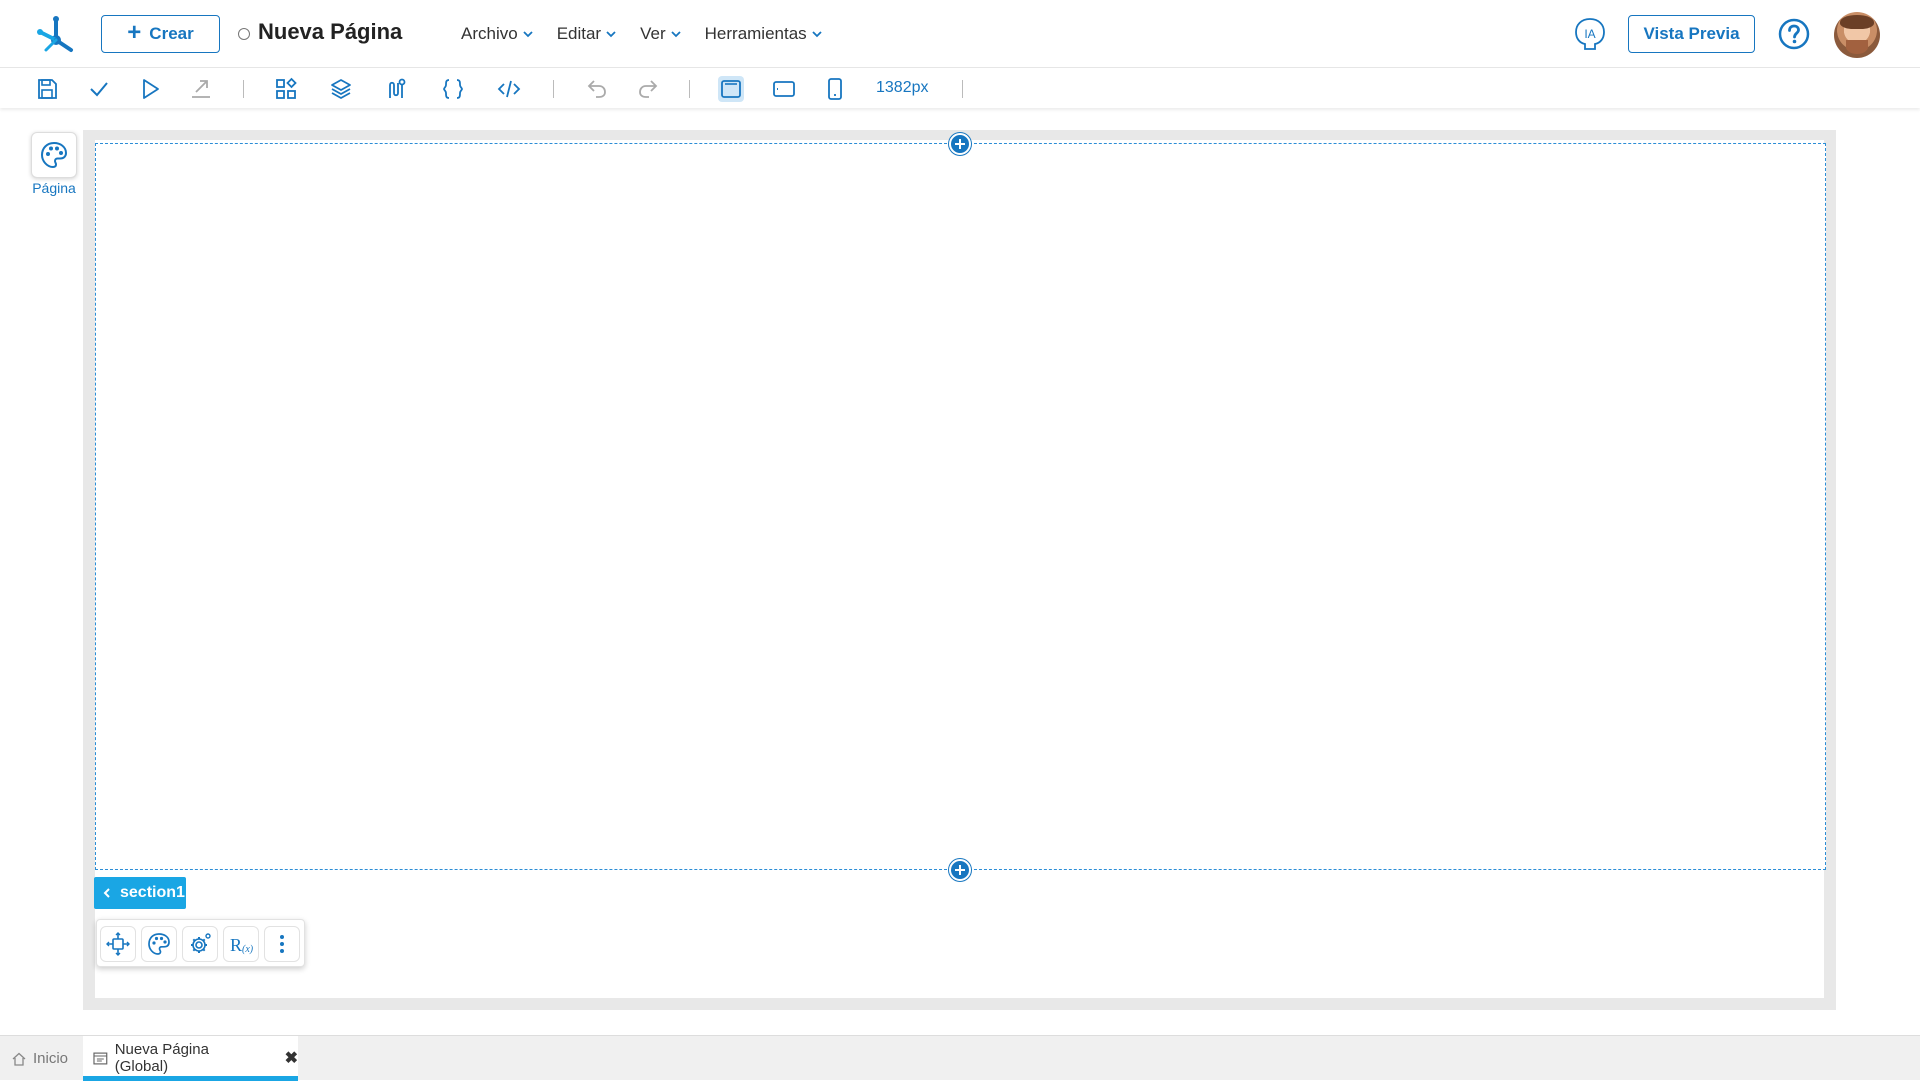 The width and height of the screenshot is (1920, 1081). I want to click on ai-label: IA, so click(1589, 34).